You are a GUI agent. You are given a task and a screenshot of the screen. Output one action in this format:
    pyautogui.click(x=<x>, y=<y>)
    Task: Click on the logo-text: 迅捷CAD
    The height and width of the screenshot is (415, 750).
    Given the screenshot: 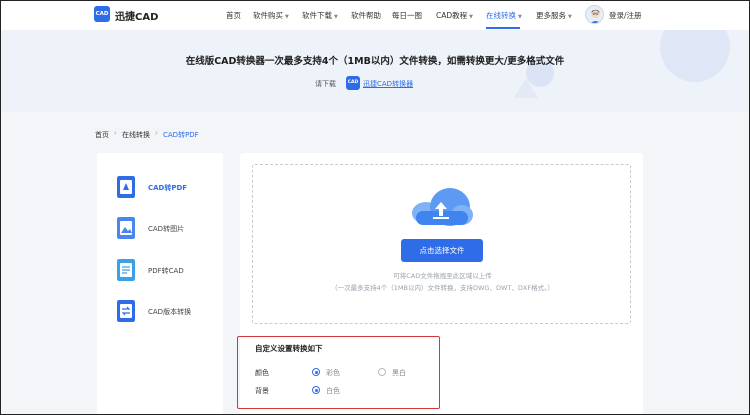 What is the action you would take?
    pyautogui.click(x=136, y=15)
    